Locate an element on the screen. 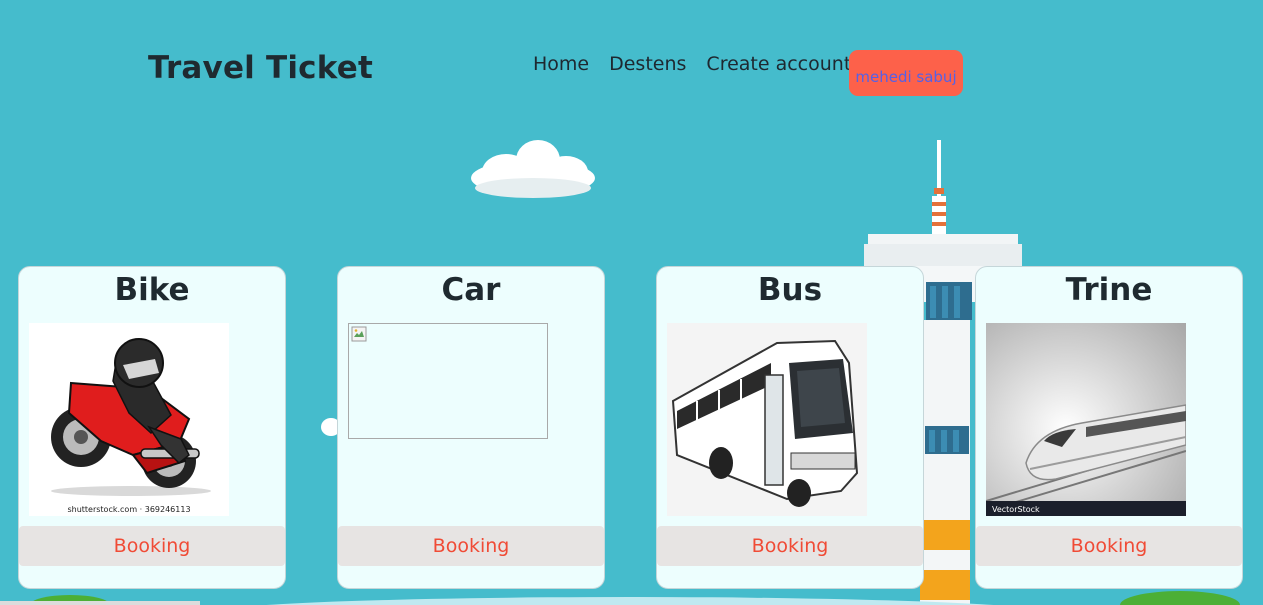 Image resolution: width=1263 pixels, height=605 pixels. site-brand: Travel Ticket is located at coordinates (260, 68).